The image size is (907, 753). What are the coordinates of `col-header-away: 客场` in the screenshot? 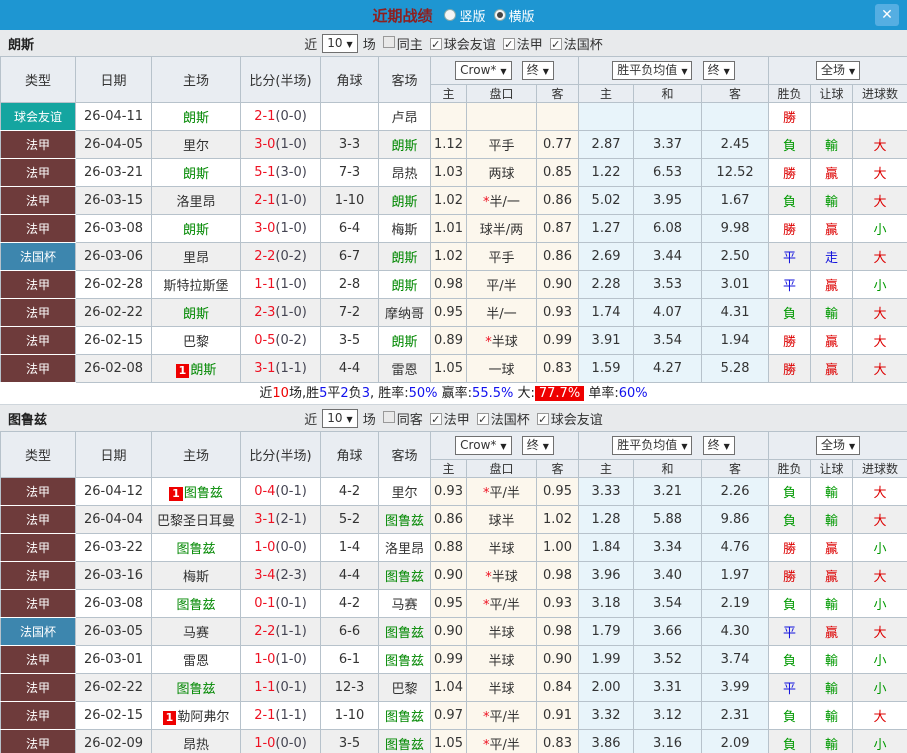 It's located at (404, 79).